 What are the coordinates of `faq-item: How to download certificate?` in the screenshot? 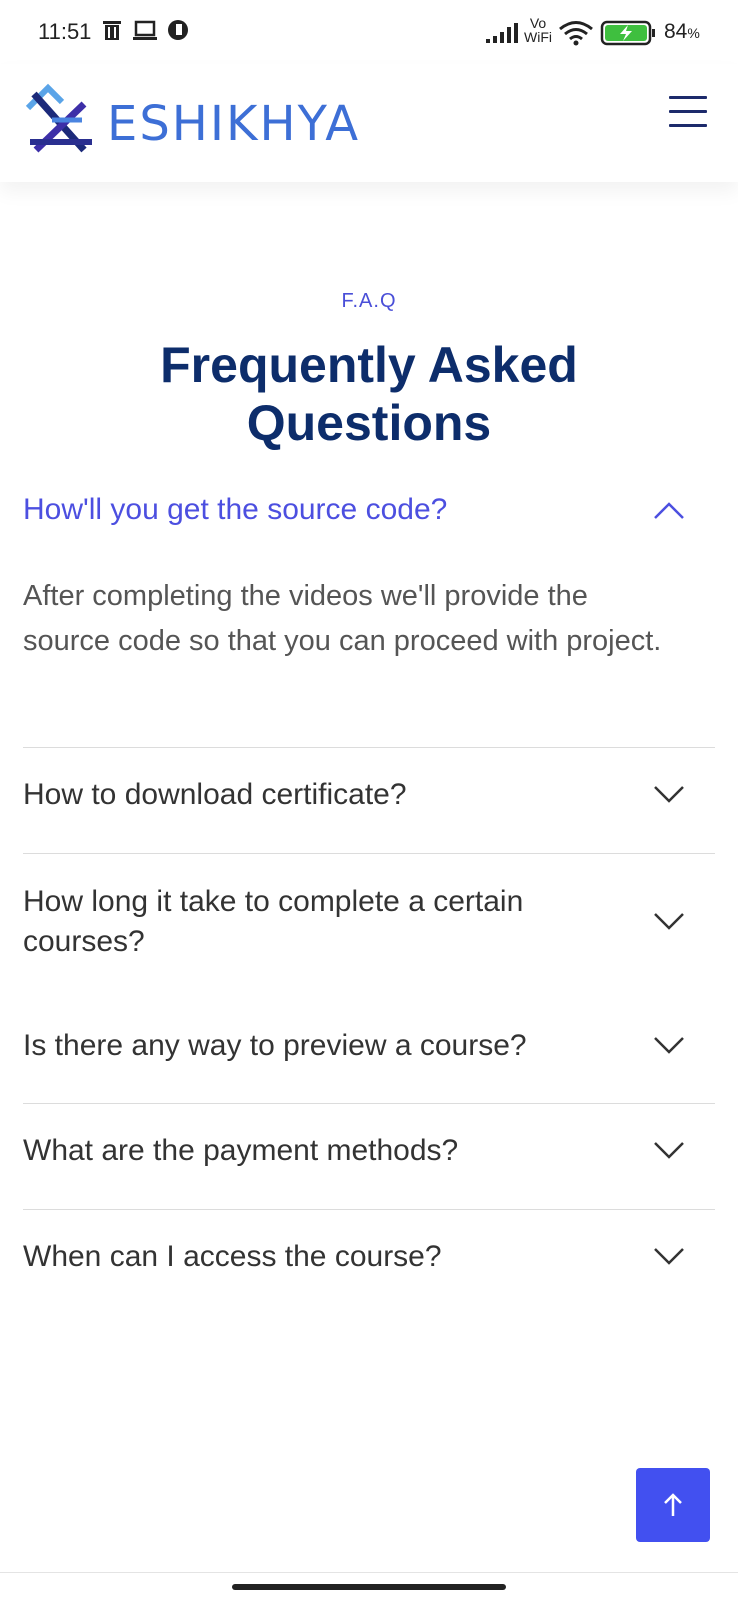 It's located at (369, 795).